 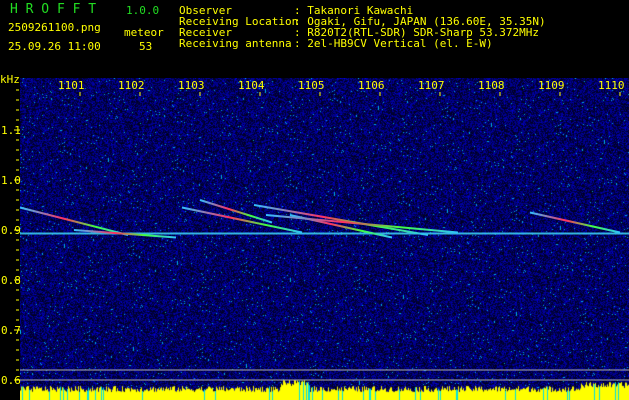 What do you see at coordinates (491, 85) in the screenshot?
I see `x-tick-label: 1108` at bounding box center [491, 85].